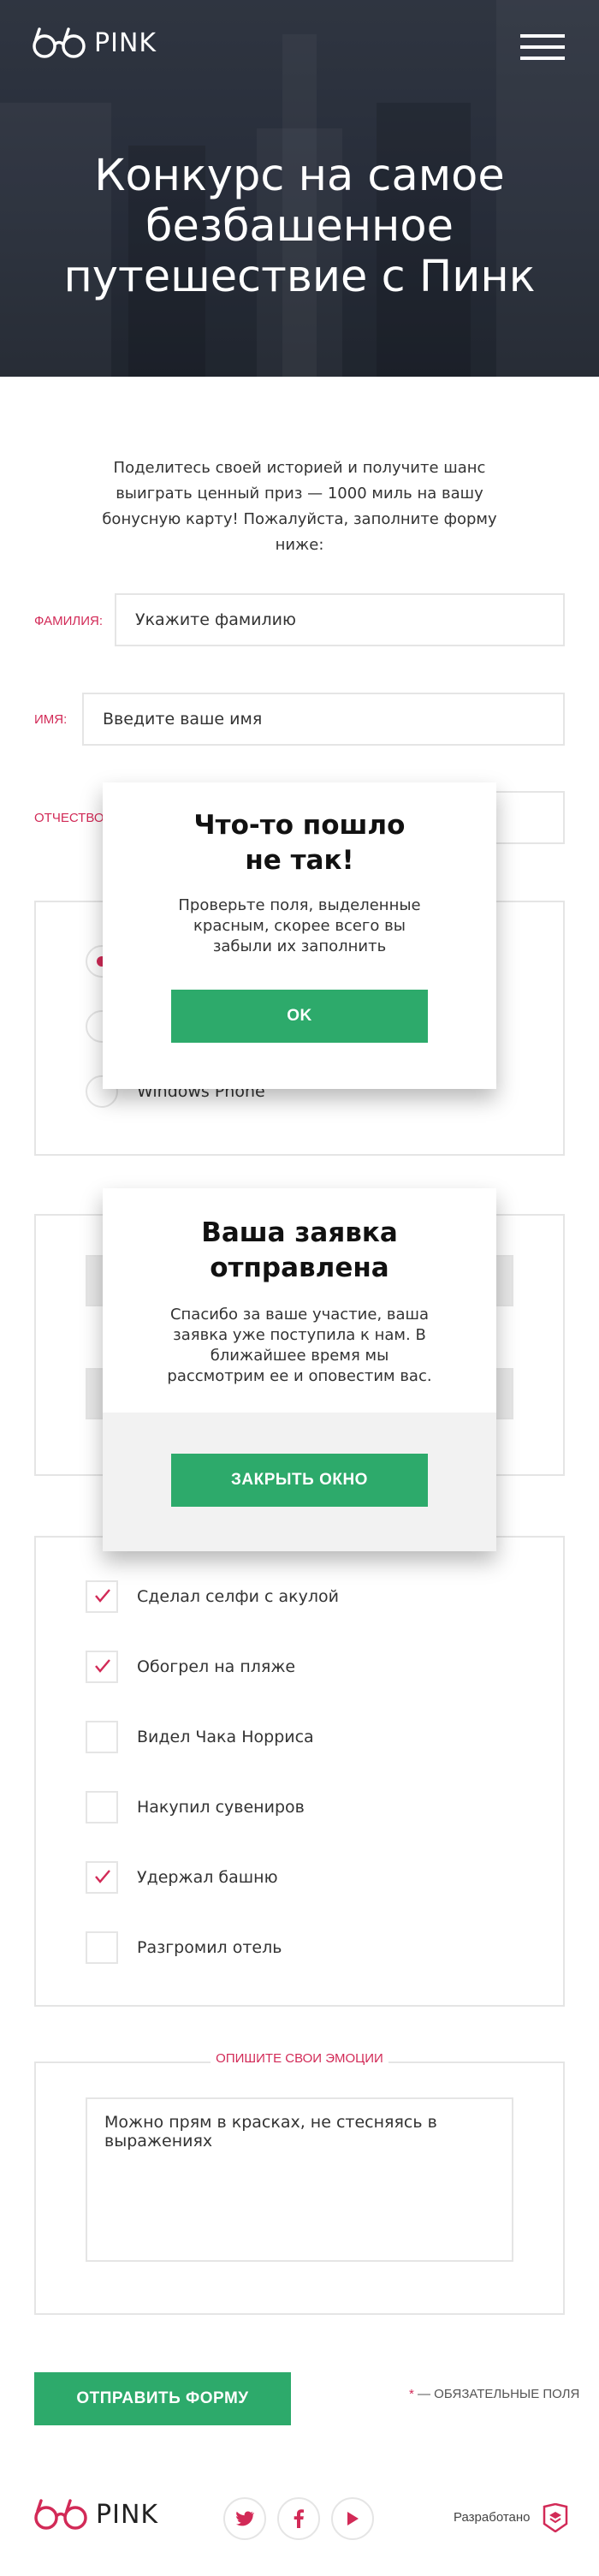 The height and width of the screenshot is (2576, 599). I want to click on checkbox-label: Сделал селфи с акулой, so click(238, 1597).